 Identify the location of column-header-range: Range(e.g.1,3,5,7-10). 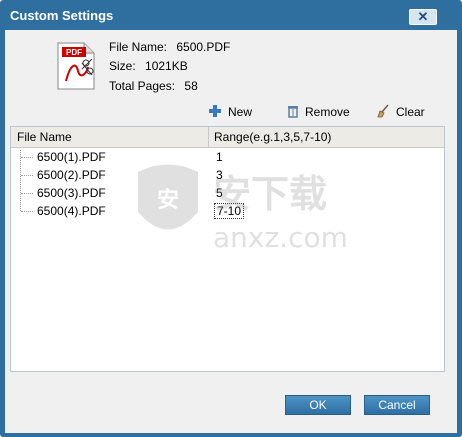
(272, 137).